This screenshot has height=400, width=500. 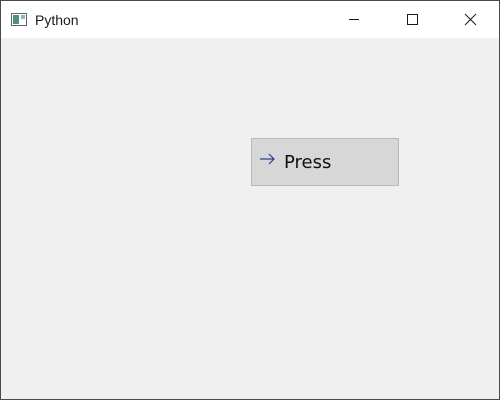 What do you see at coordinates (250, 19) in the screenshot?
I see `title-bar: Python` at bounding box center [250, 19].